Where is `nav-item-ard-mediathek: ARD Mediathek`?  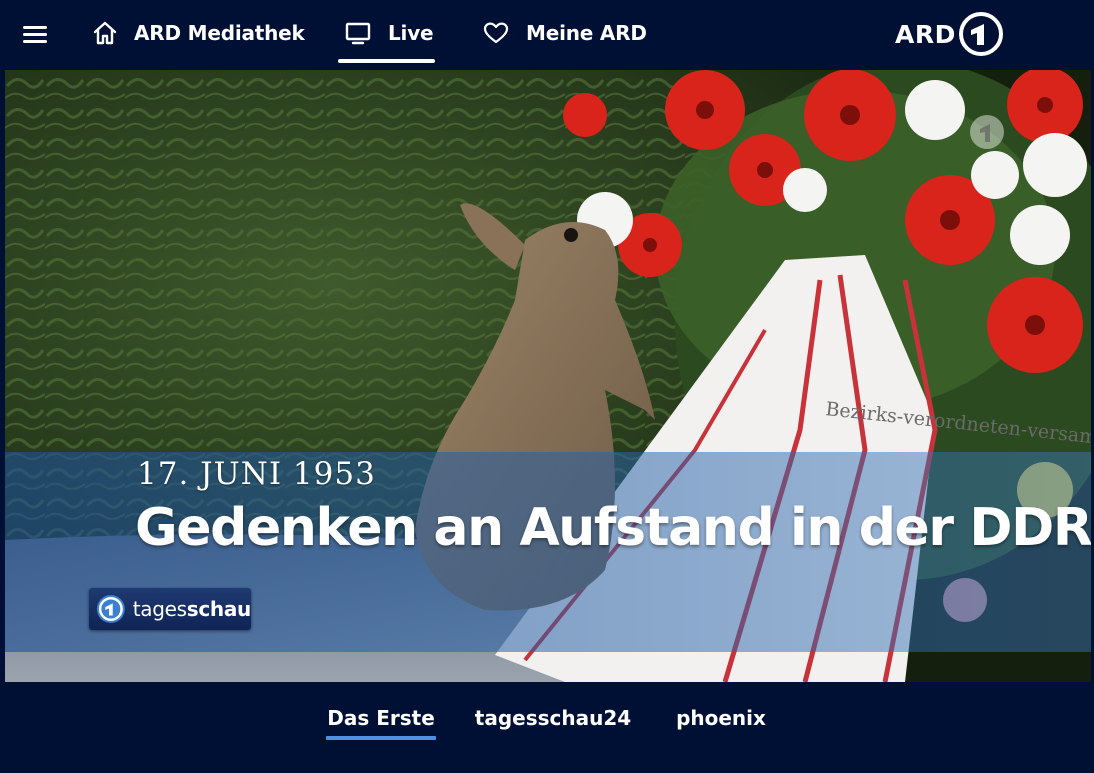 nav-item-ard-mediathek: ARD Mediathek is located at coordinates (198, 33).